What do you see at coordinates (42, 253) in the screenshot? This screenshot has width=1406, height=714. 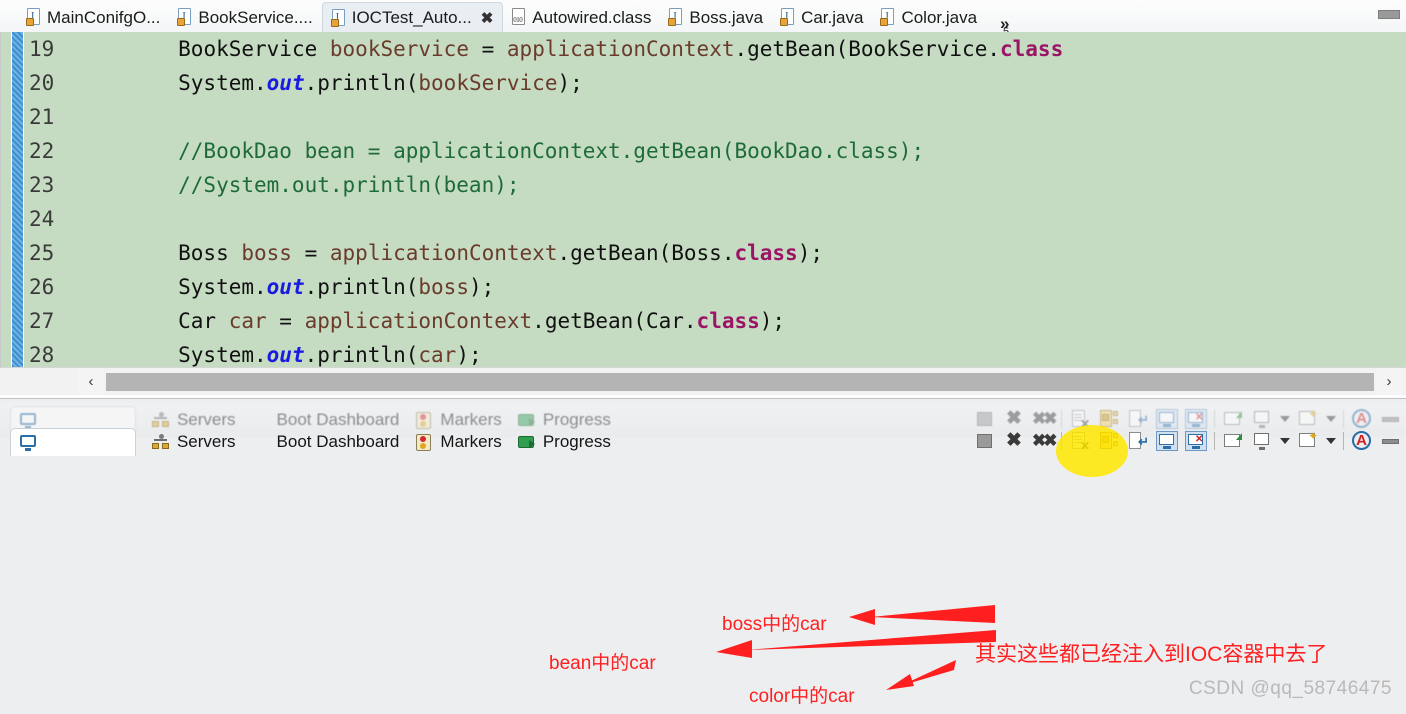 I see `line-number: 25` at bounding box center [42, 253].